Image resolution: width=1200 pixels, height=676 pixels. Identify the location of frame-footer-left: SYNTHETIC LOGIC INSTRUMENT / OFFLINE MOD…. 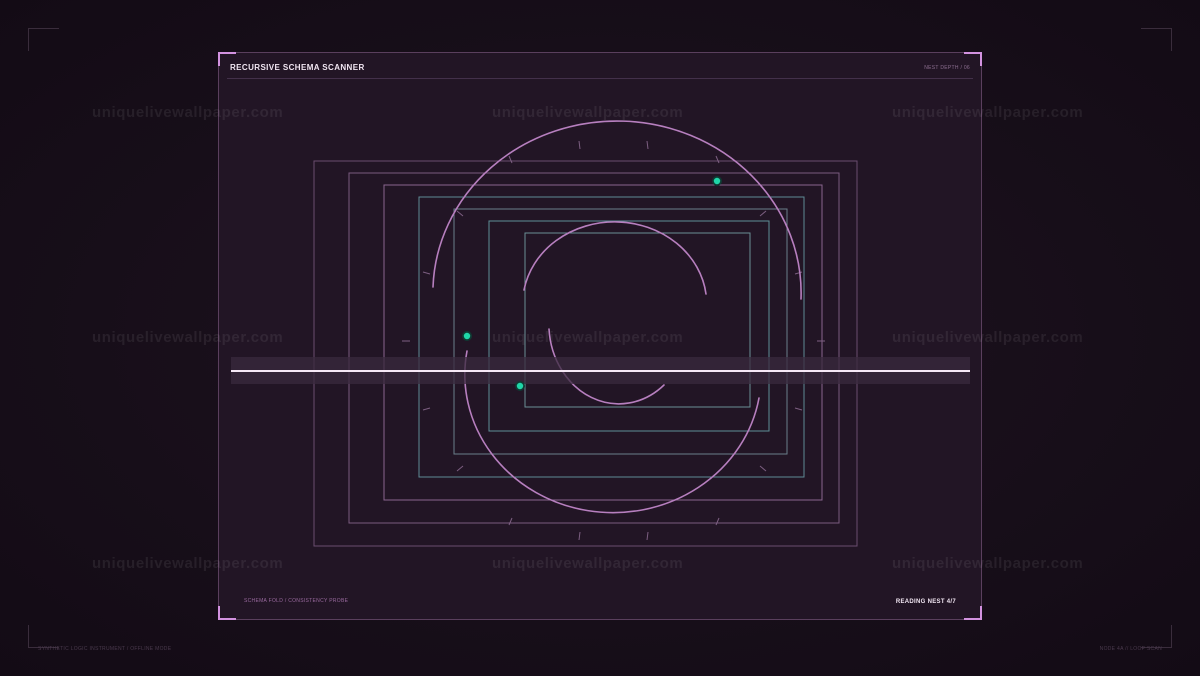
(105, 649).